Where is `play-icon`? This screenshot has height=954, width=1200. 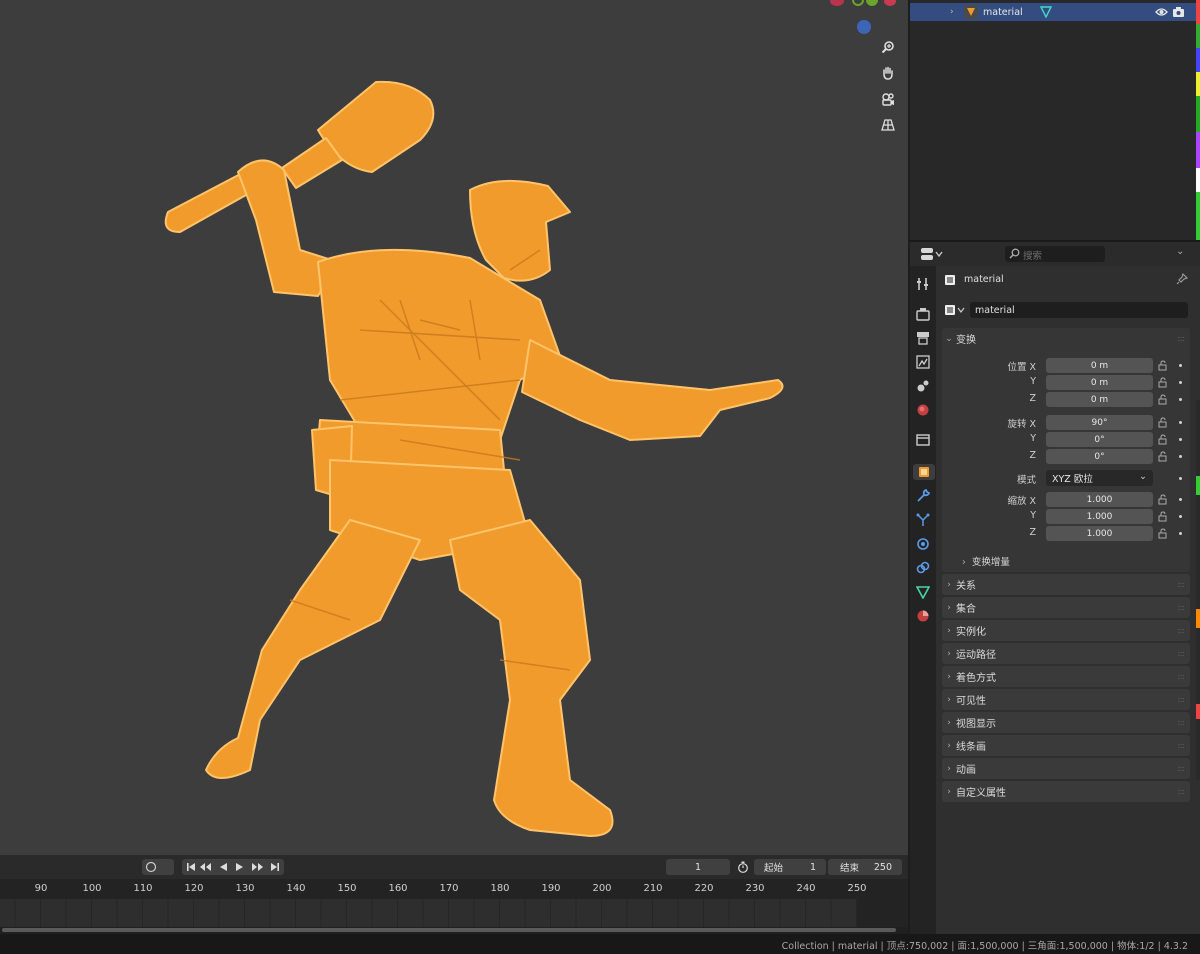 play-icon is located at coordinates (240, 867).